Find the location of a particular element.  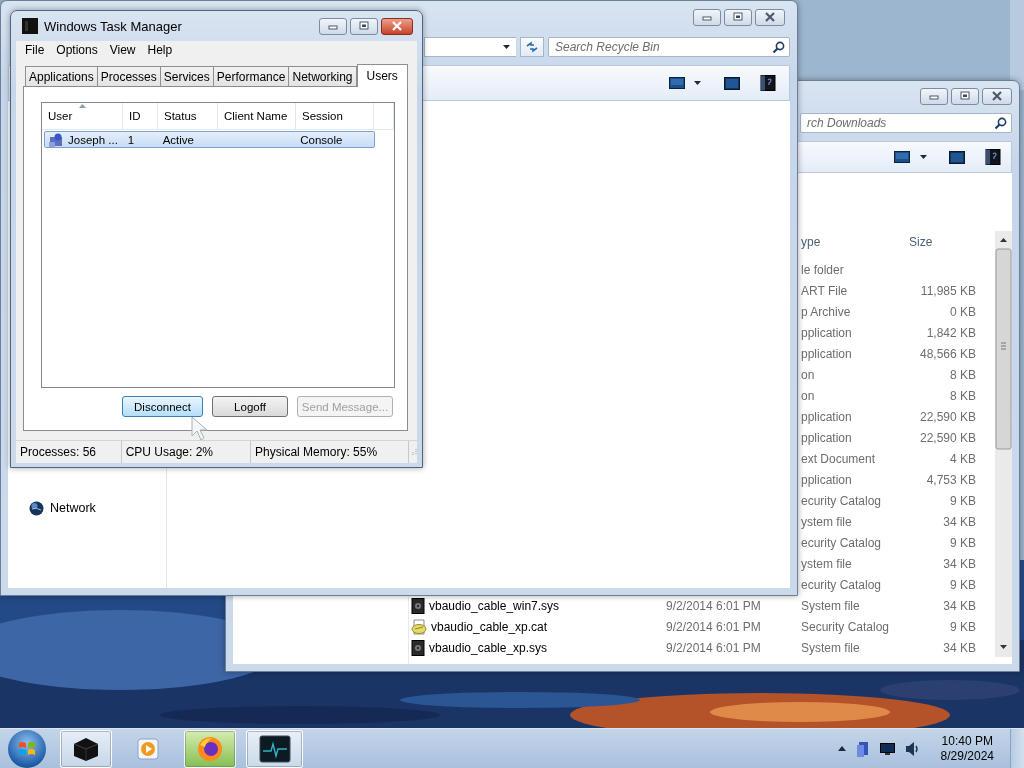

tab: Processes is located at coordinates (128, 76).